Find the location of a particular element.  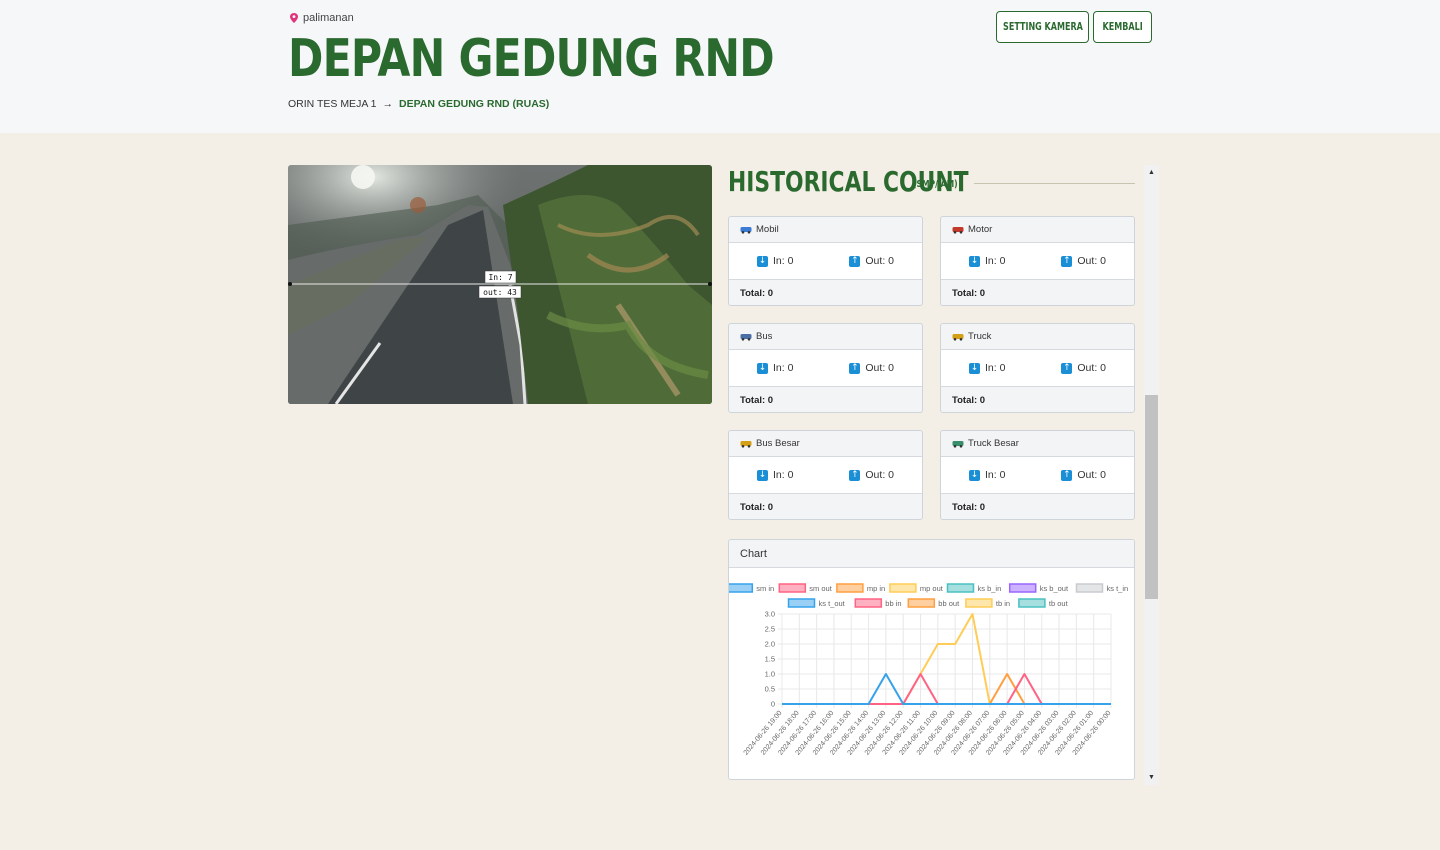

legend-label: ks b_out is located at coordinates (1054, 588).